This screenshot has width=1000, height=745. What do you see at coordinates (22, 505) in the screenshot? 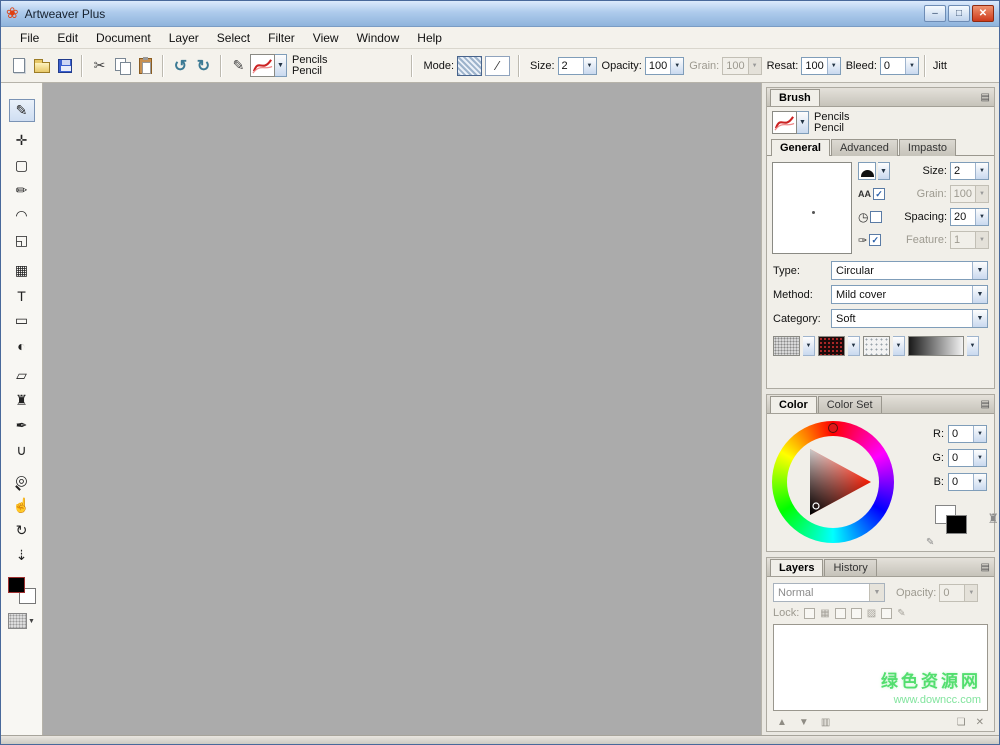
I see `hand-tool: ☝` at bounding box center [22, 505].